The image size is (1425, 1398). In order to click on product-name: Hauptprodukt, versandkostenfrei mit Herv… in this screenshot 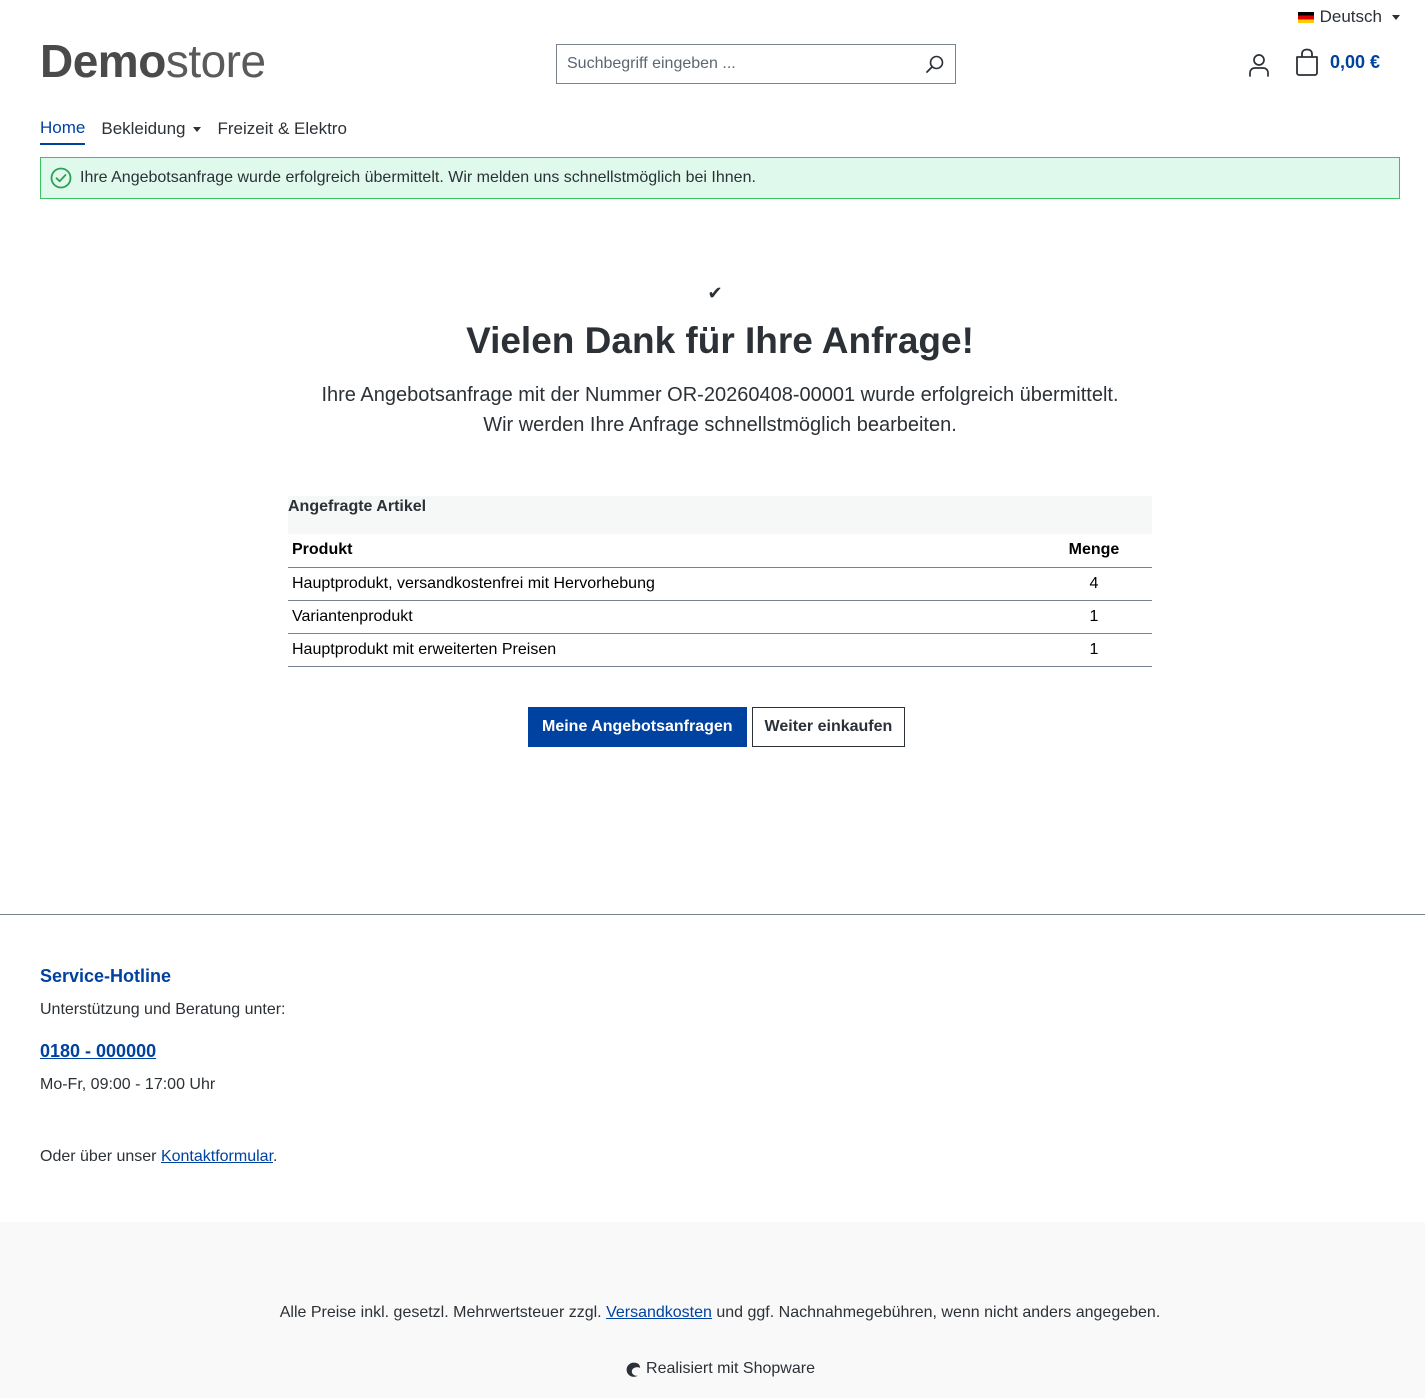, I will do `click(662, 584)`.